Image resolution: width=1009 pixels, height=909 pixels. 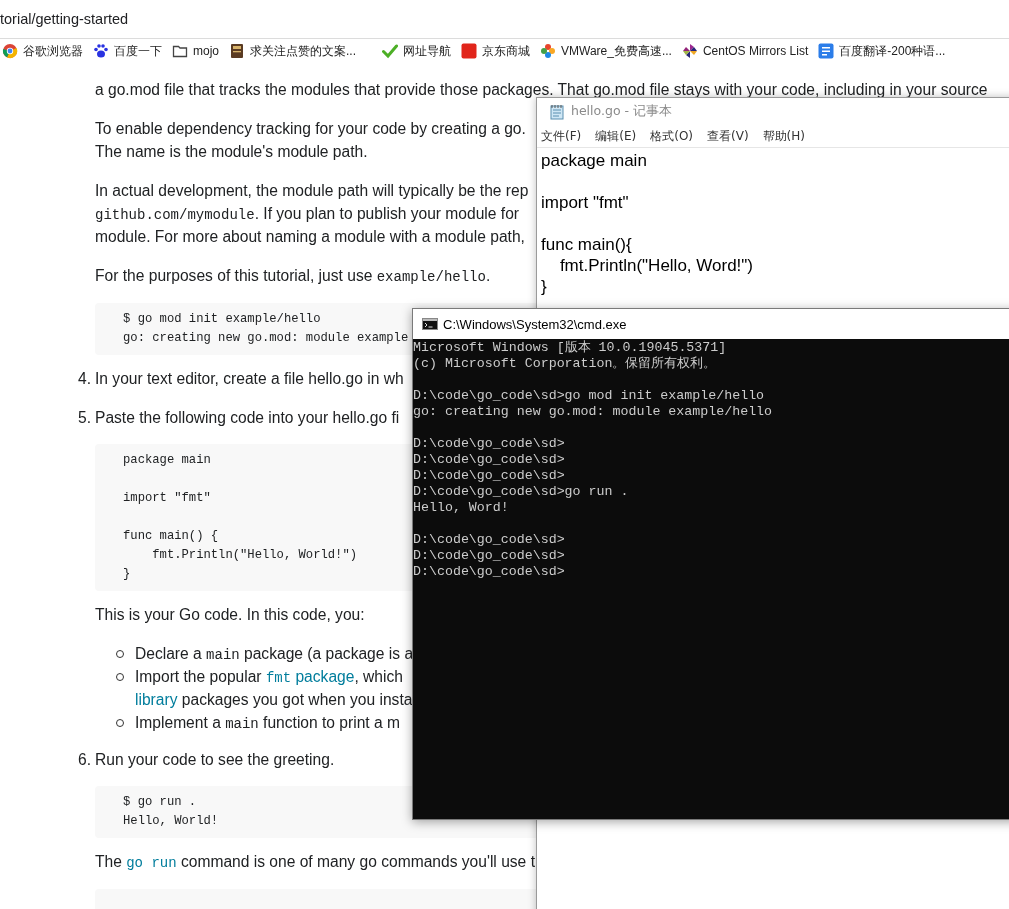 What do you see at coordinates (616, 136) in the screenshot?
I see `menu-item: 编辑(E)` at bounding box center [616, 136].